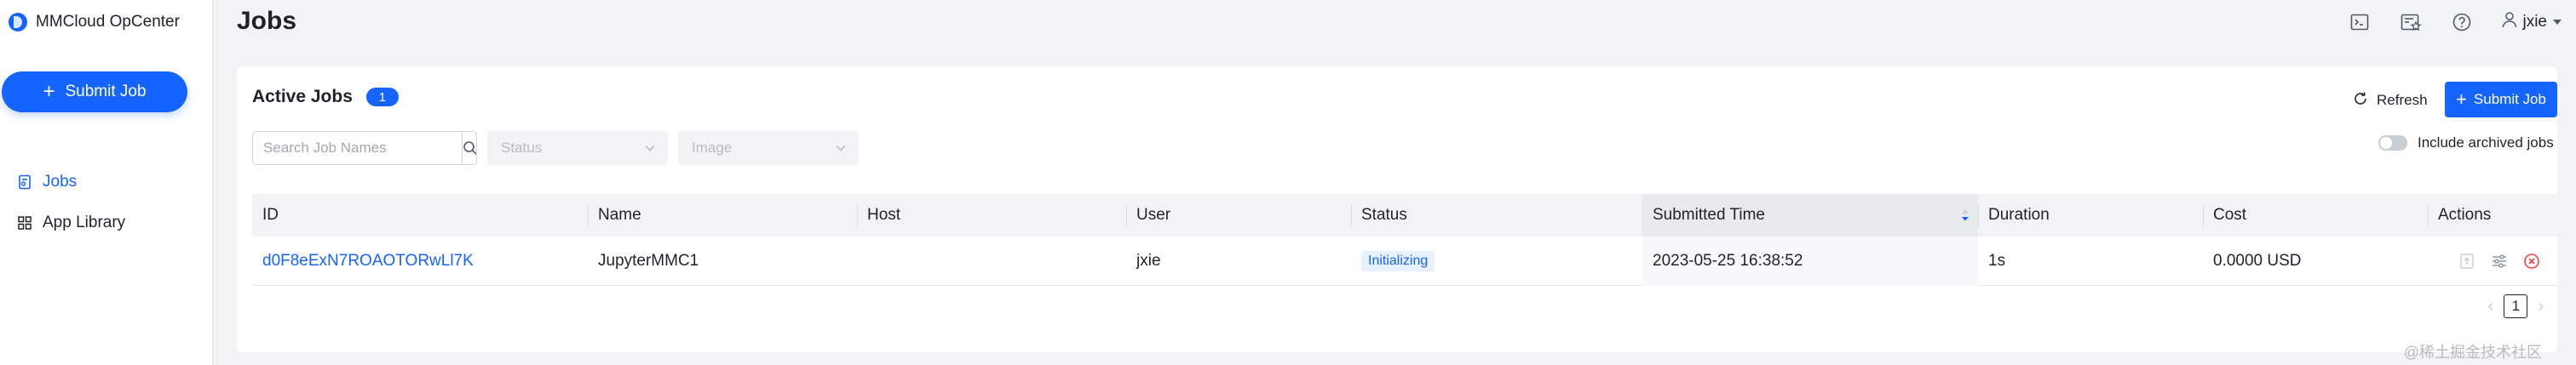 The height and width of the screenshot is (365, 2576). Describe the element at coordinates (2510, 22) in the screenshot. I see `user-icon` at that location.